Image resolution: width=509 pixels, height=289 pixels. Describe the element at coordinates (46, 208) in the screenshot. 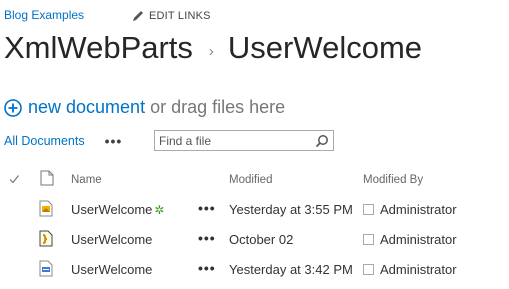

I see `xml-web-part-icon` at that location.